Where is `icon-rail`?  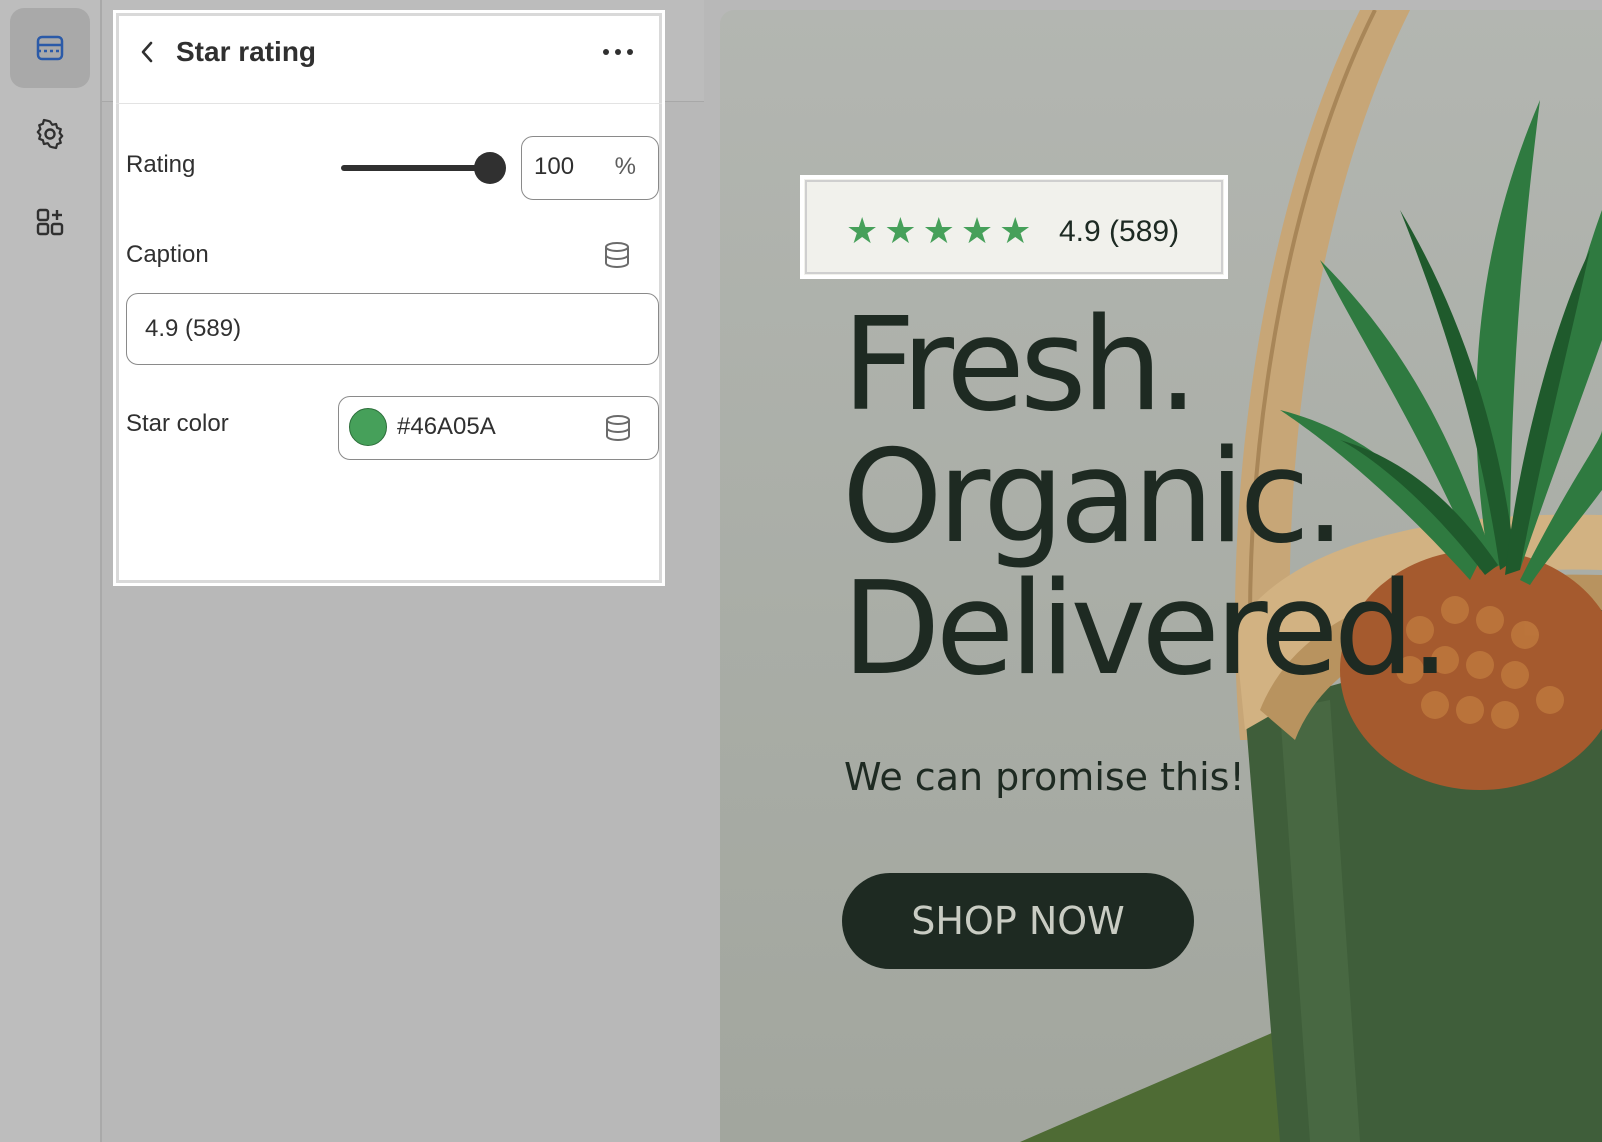
icon-rail is located at coordinates (51, 571).